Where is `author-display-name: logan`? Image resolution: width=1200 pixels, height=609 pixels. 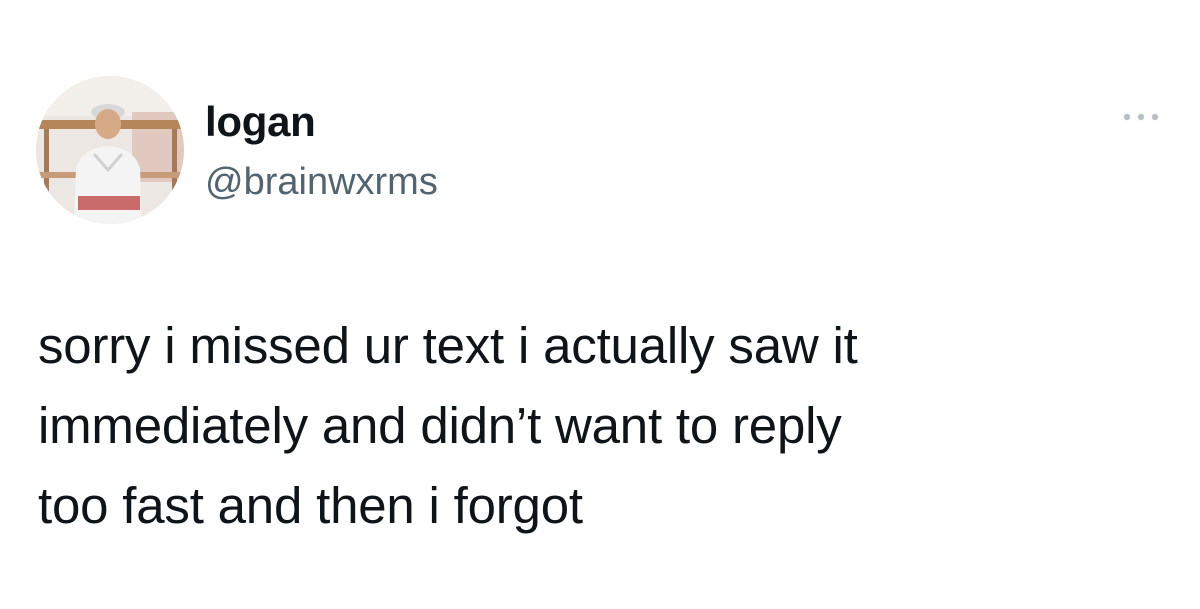 author-display-name: logan is located at coordinates (260, 122).